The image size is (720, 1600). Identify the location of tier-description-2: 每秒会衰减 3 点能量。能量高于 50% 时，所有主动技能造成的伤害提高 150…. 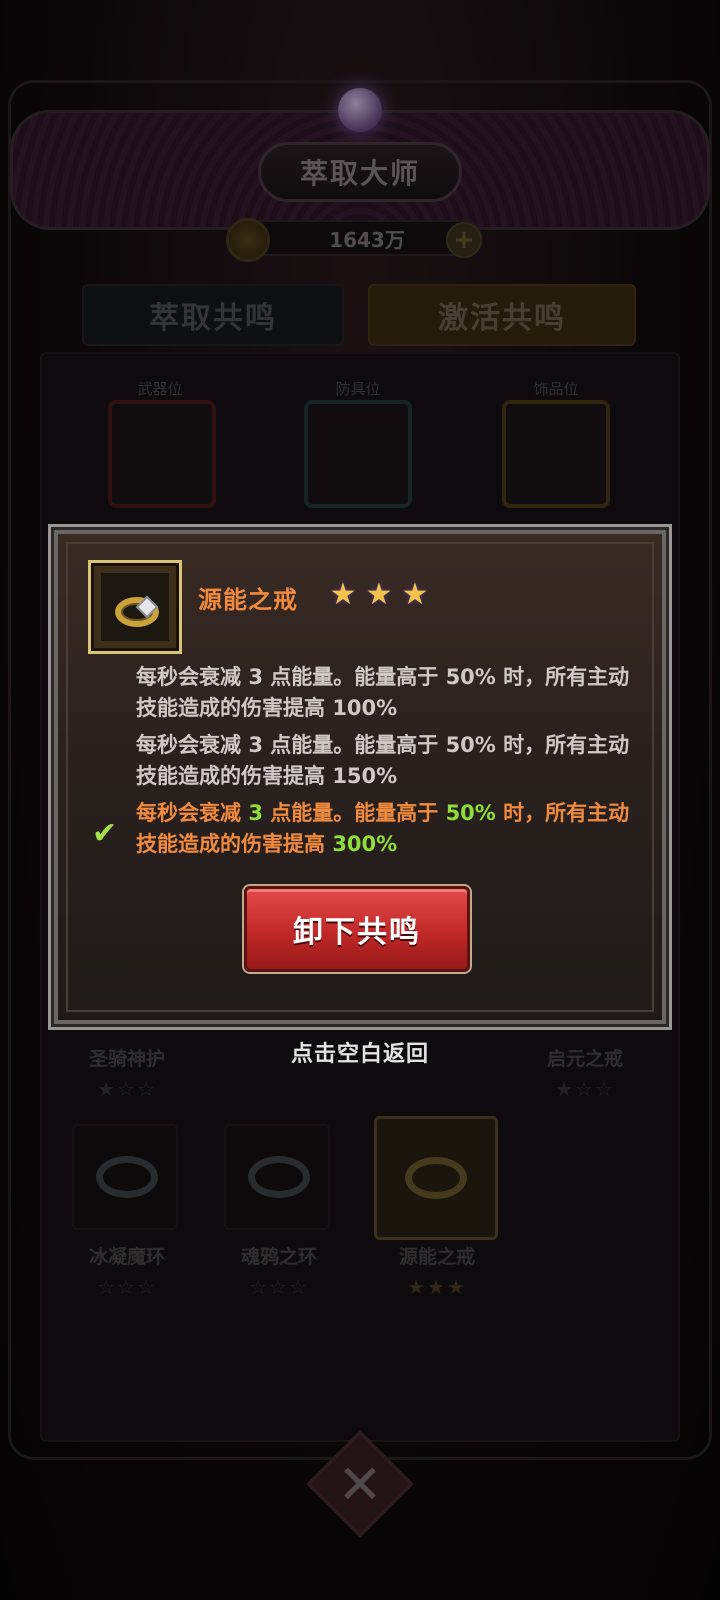
(383, 760).